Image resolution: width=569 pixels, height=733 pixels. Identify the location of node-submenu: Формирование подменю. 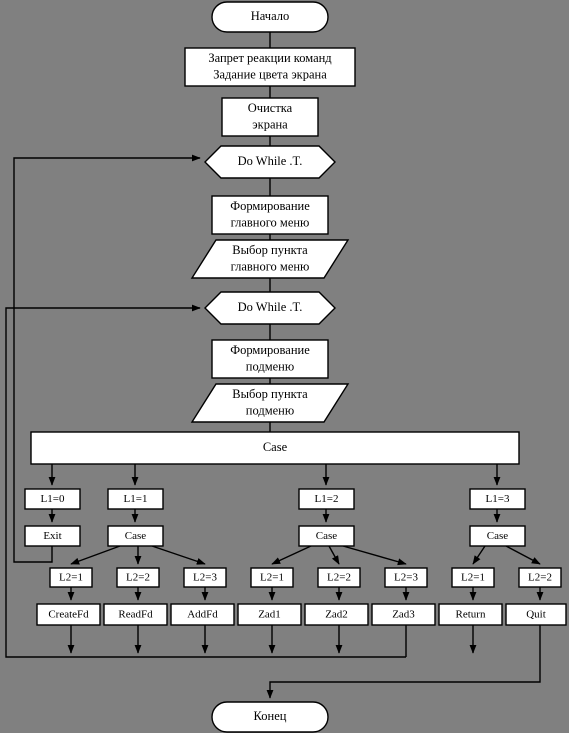
(270, 359).